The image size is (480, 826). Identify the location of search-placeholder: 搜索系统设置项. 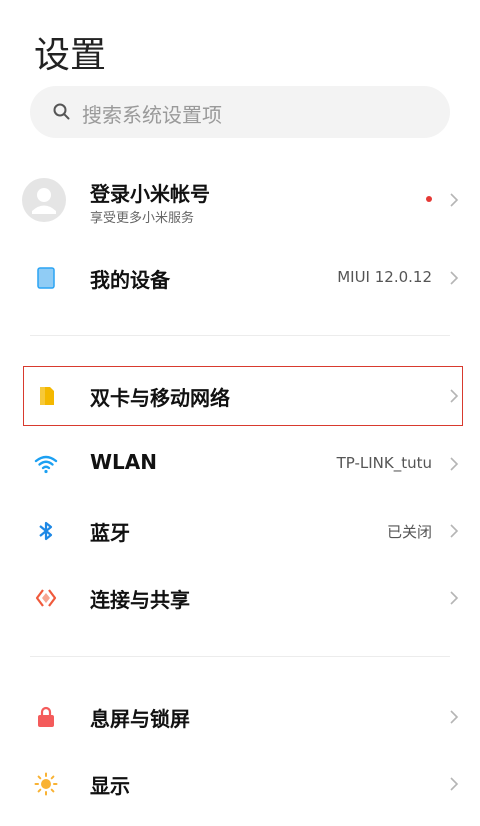
(152, 115).